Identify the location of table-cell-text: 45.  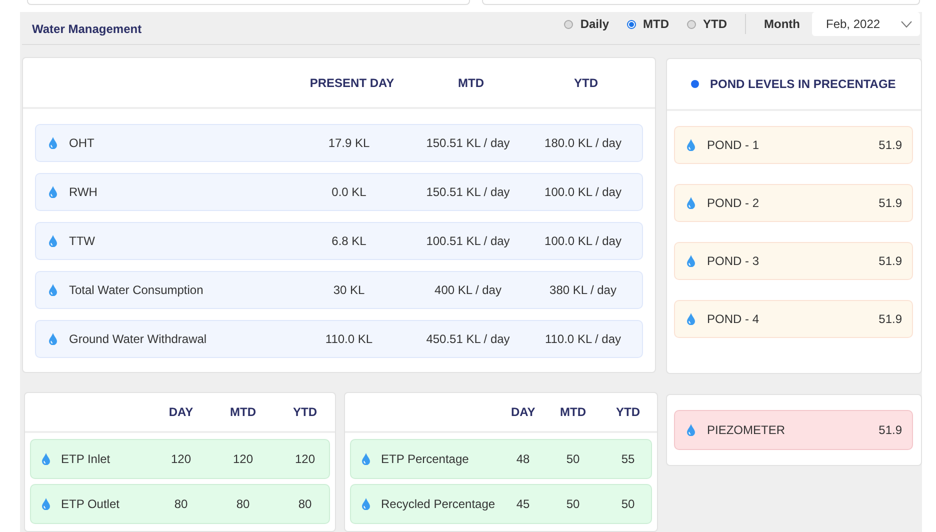
(523, 504).